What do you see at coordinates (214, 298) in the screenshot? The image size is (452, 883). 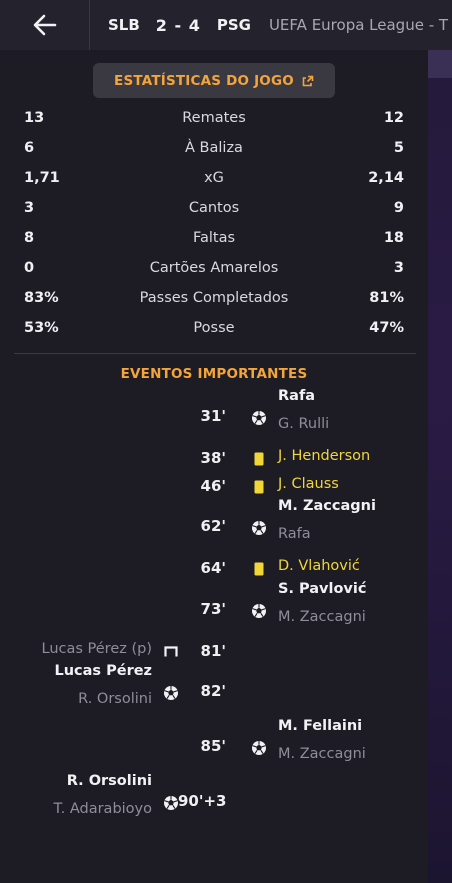 I see `stat-label: Passes Completados` at bounding box center [214, 298].